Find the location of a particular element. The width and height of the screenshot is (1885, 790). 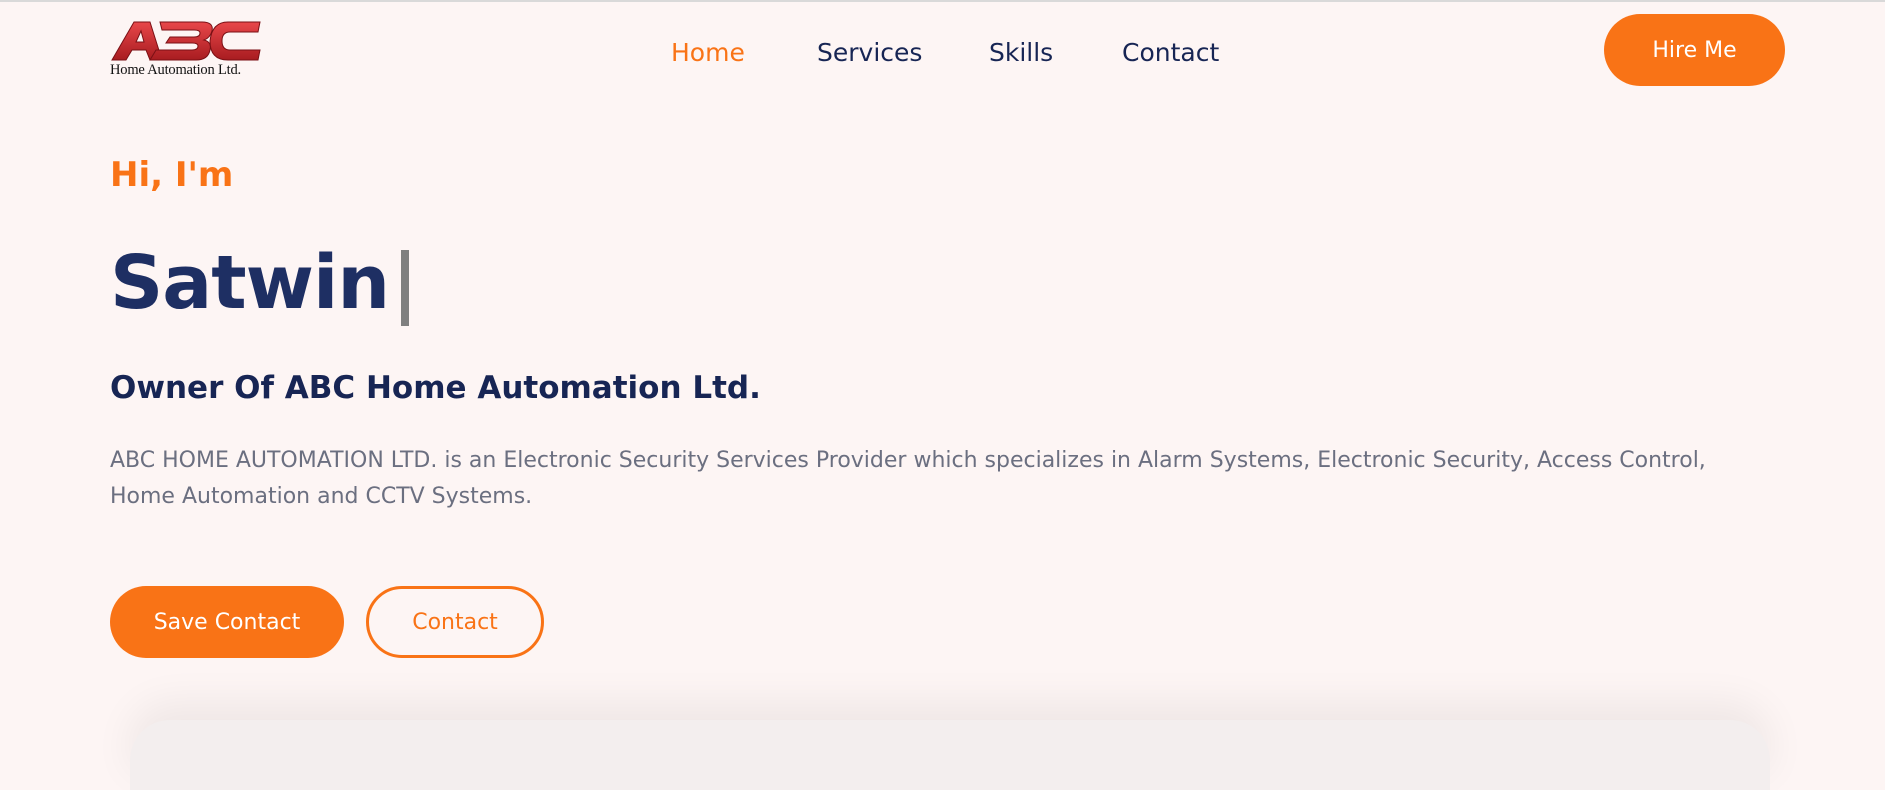

contact-button: Contact is located at coordinates (455, 622).